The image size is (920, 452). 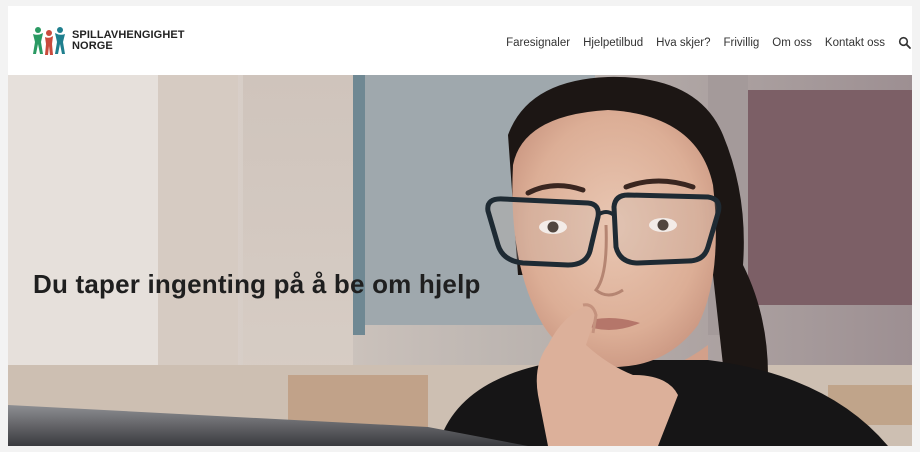 I want to click on search-icon, so click(x=905, y=43).